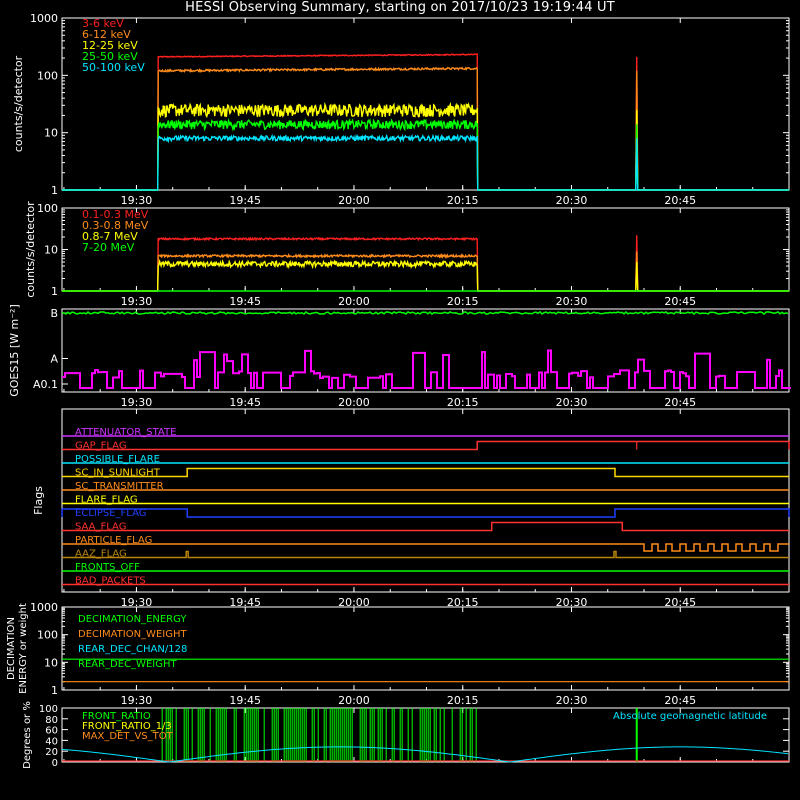 Image resolution: width=800 pixels, height=800 pixels. I want to click on flag-line-eclipse-flag, so click(425, 513).